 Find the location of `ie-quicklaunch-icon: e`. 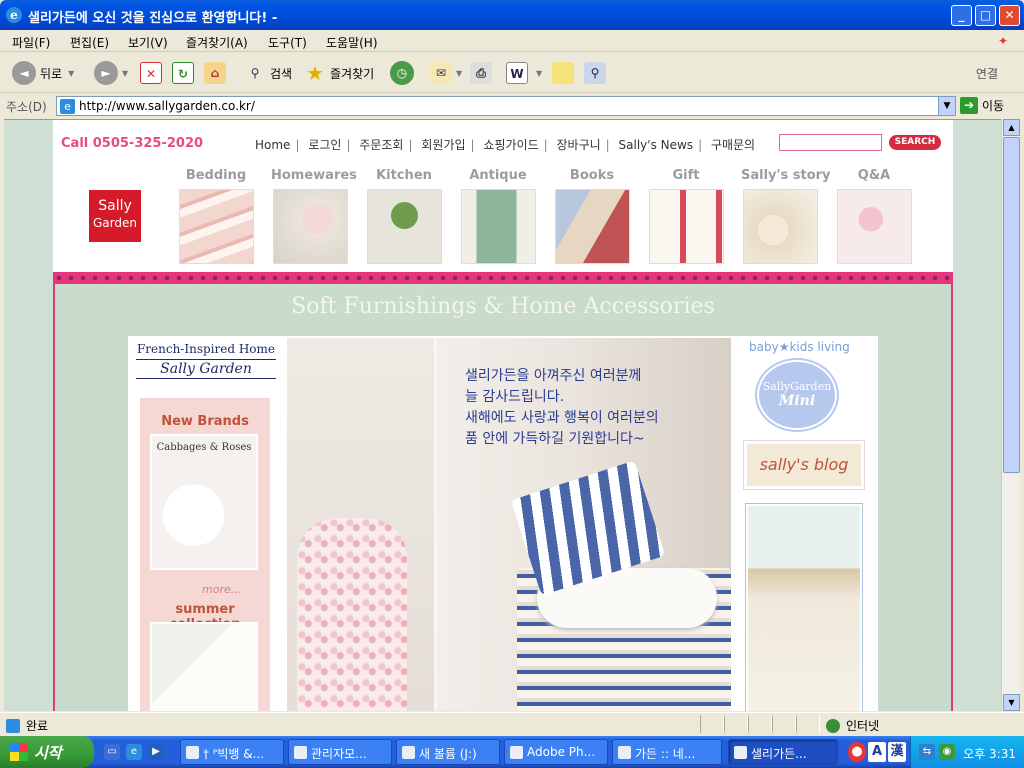

ie-quicklaunch-icon: e is located at coordinates (134, 752).